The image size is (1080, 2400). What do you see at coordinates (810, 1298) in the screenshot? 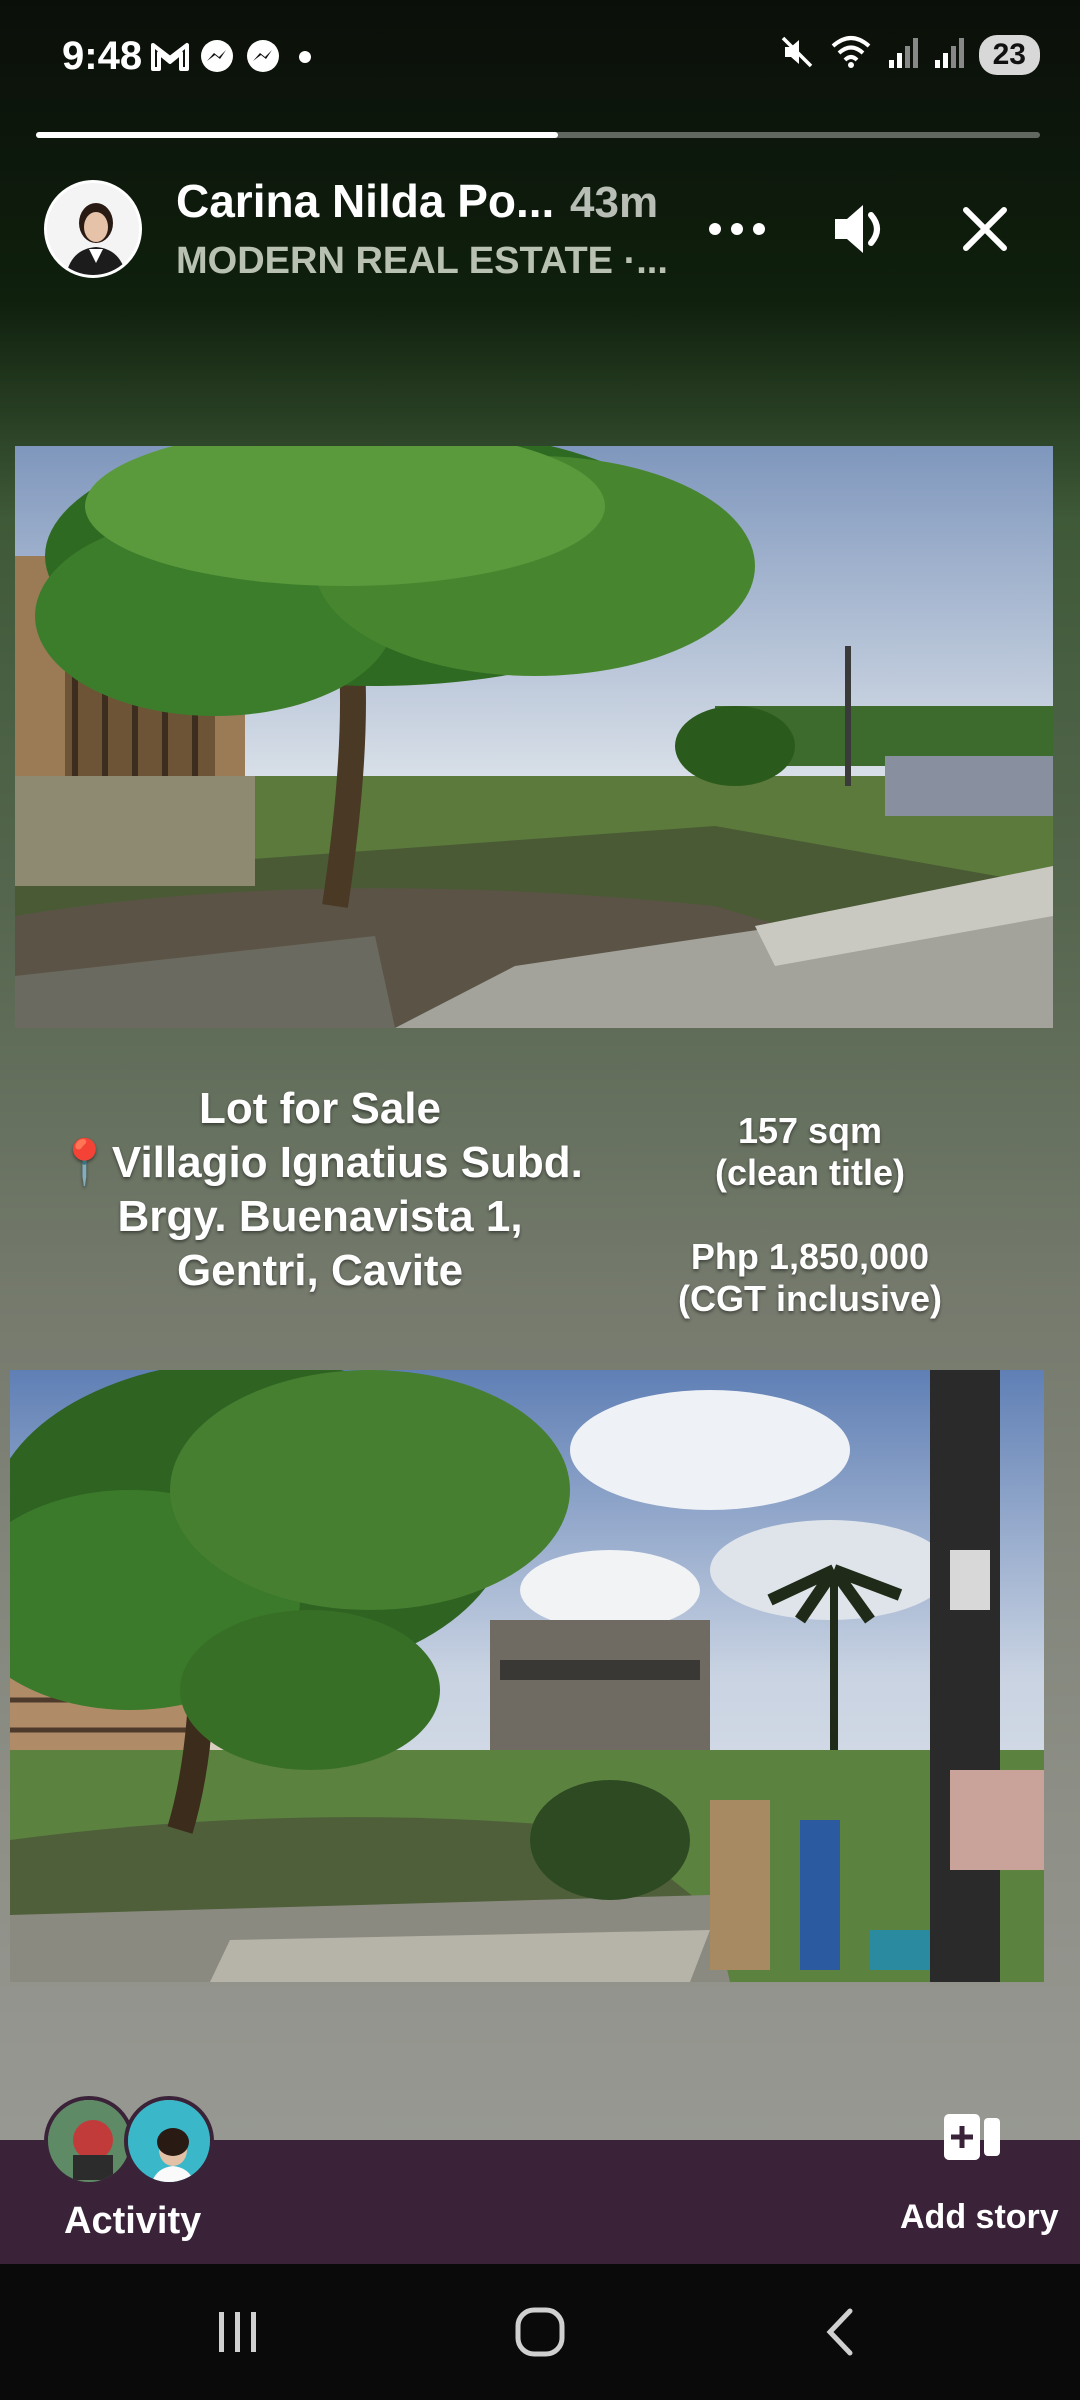
I see `listing-price-note: (CGT inclusive)` at bounding box center [810, 1298].